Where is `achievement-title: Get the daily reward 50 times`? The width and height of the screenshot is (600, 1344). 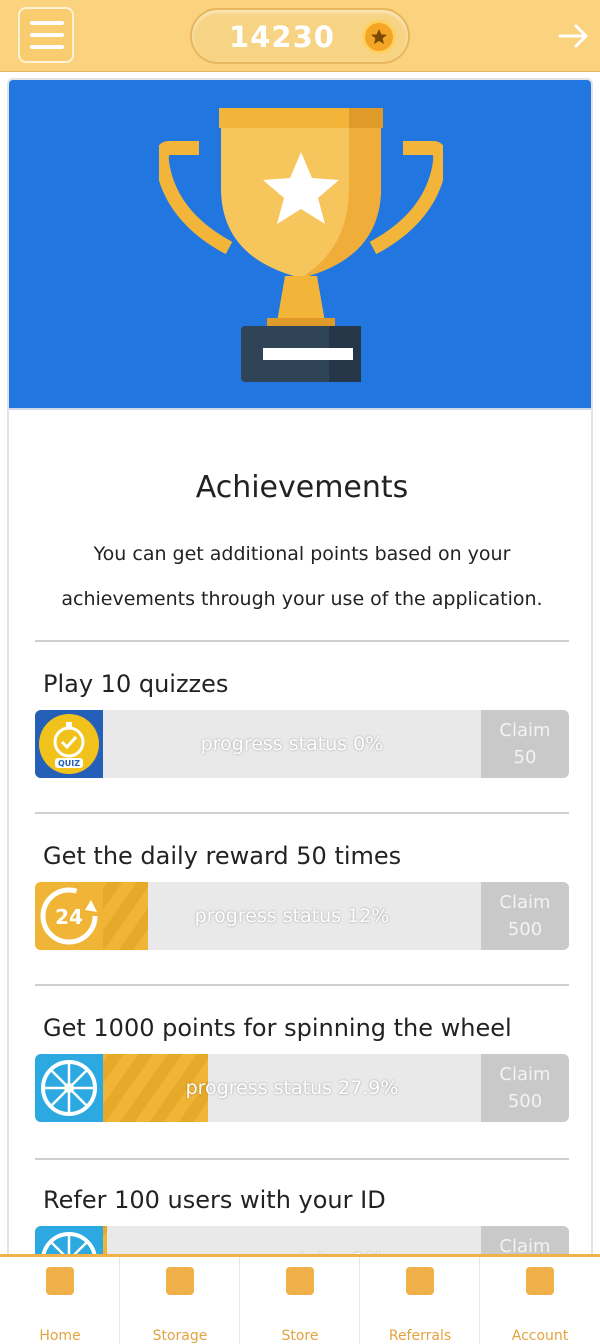
achievement-title: Get the daily reward 50 times is located at coordinates (222, 856).